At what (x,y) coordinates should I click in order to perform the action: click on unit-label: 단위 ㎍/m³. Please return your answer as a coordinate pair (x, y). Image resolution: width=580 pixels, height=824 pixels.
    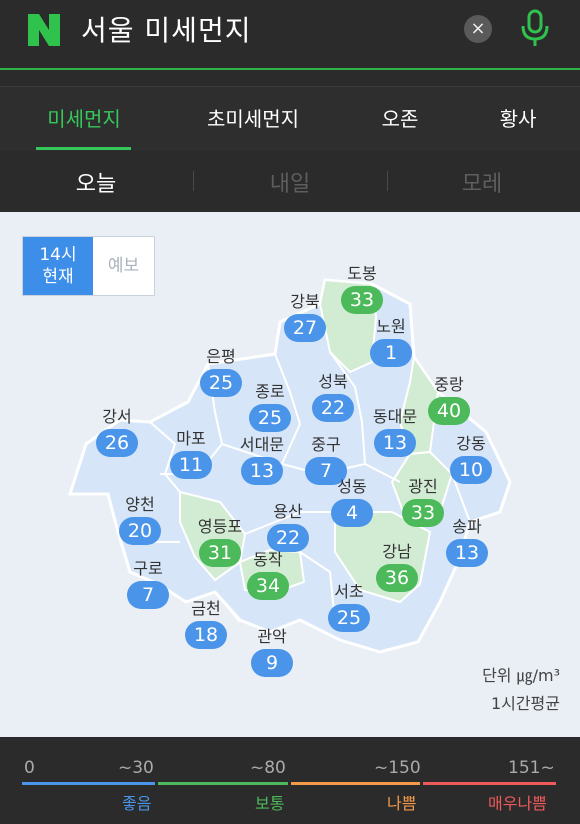
    Looking at the image, I should click on (521, 675).